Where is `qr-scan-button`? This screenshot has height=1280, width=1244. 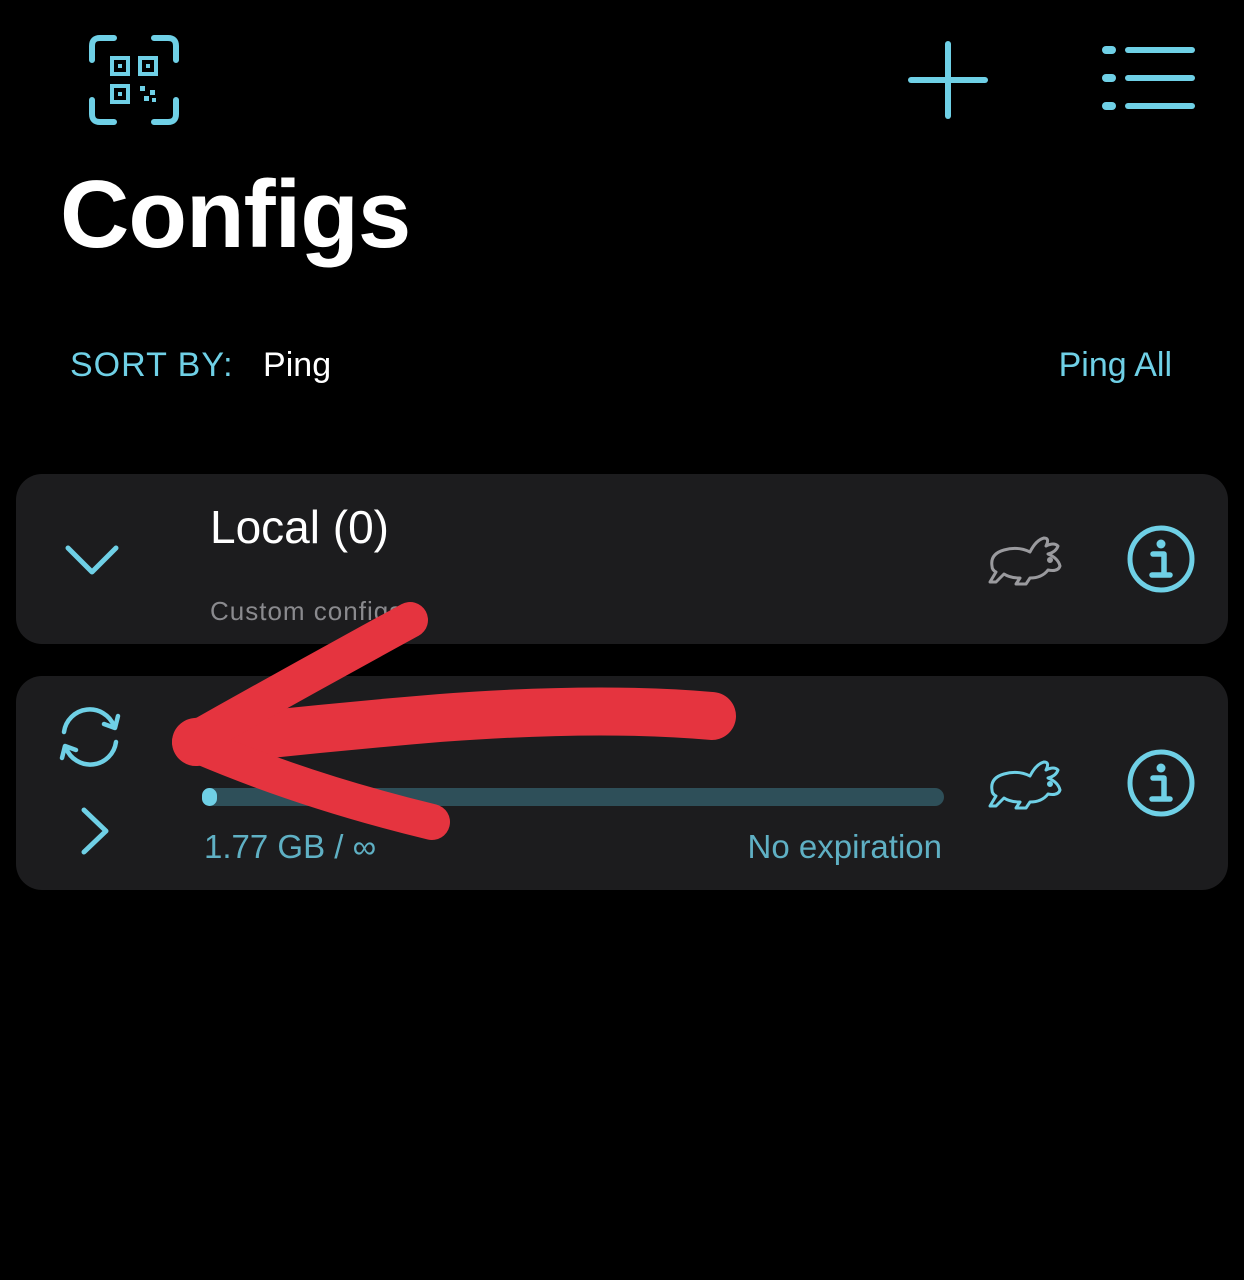 qr-scan-button is located at coordinates (134, 80).